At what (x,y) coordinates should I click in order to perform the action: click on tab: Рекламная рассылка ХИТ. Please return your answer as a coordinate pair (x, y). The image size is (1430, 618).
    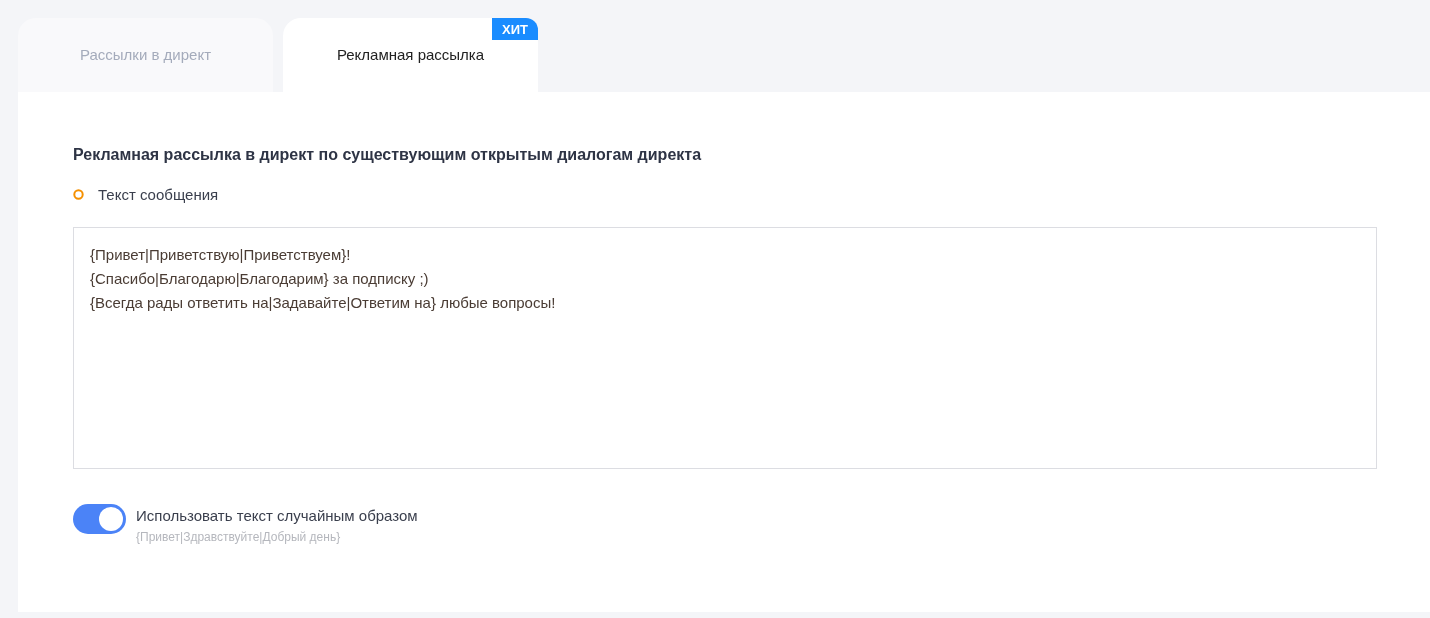
    Looking at the image, I should click on (410, 55).